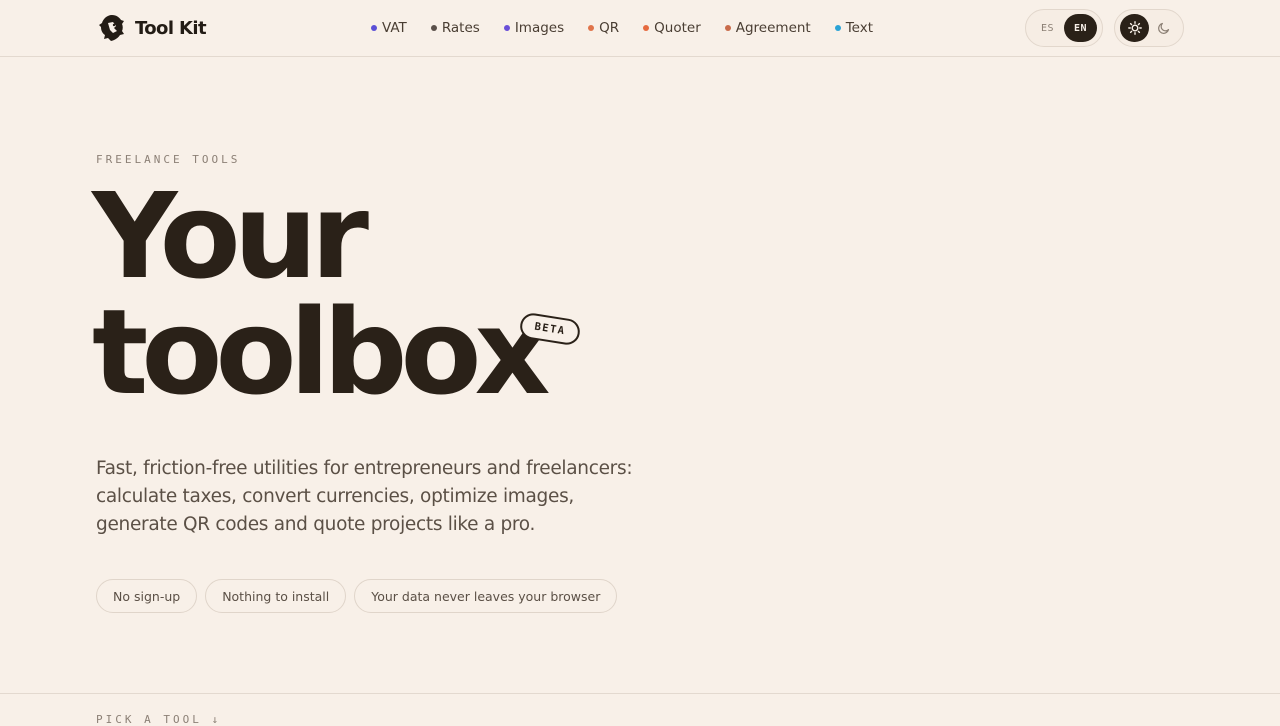 The width and height of the screenshot is (1280, 726). Describe the element at coordinates (486, 596) in the screenshot. I see `feature-chip: Your data never leaves your browser` at that location.